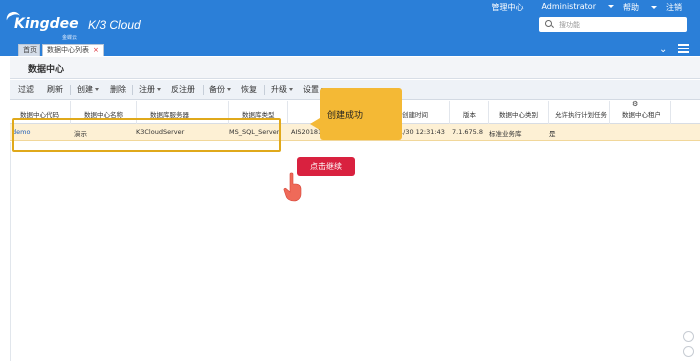  I want to click on refresh-button: 刷新, so click(55, 89).